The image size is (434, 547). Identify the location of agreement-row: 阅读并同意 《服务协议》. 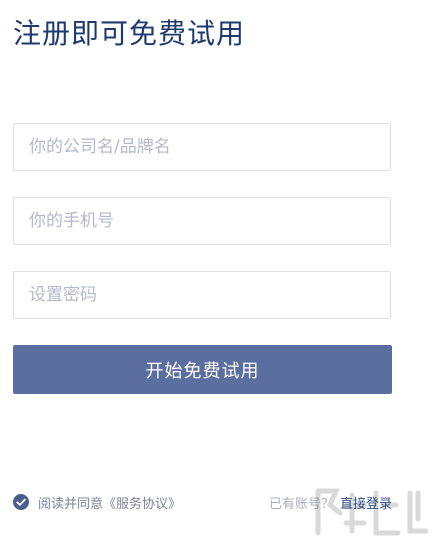
(97, 502).